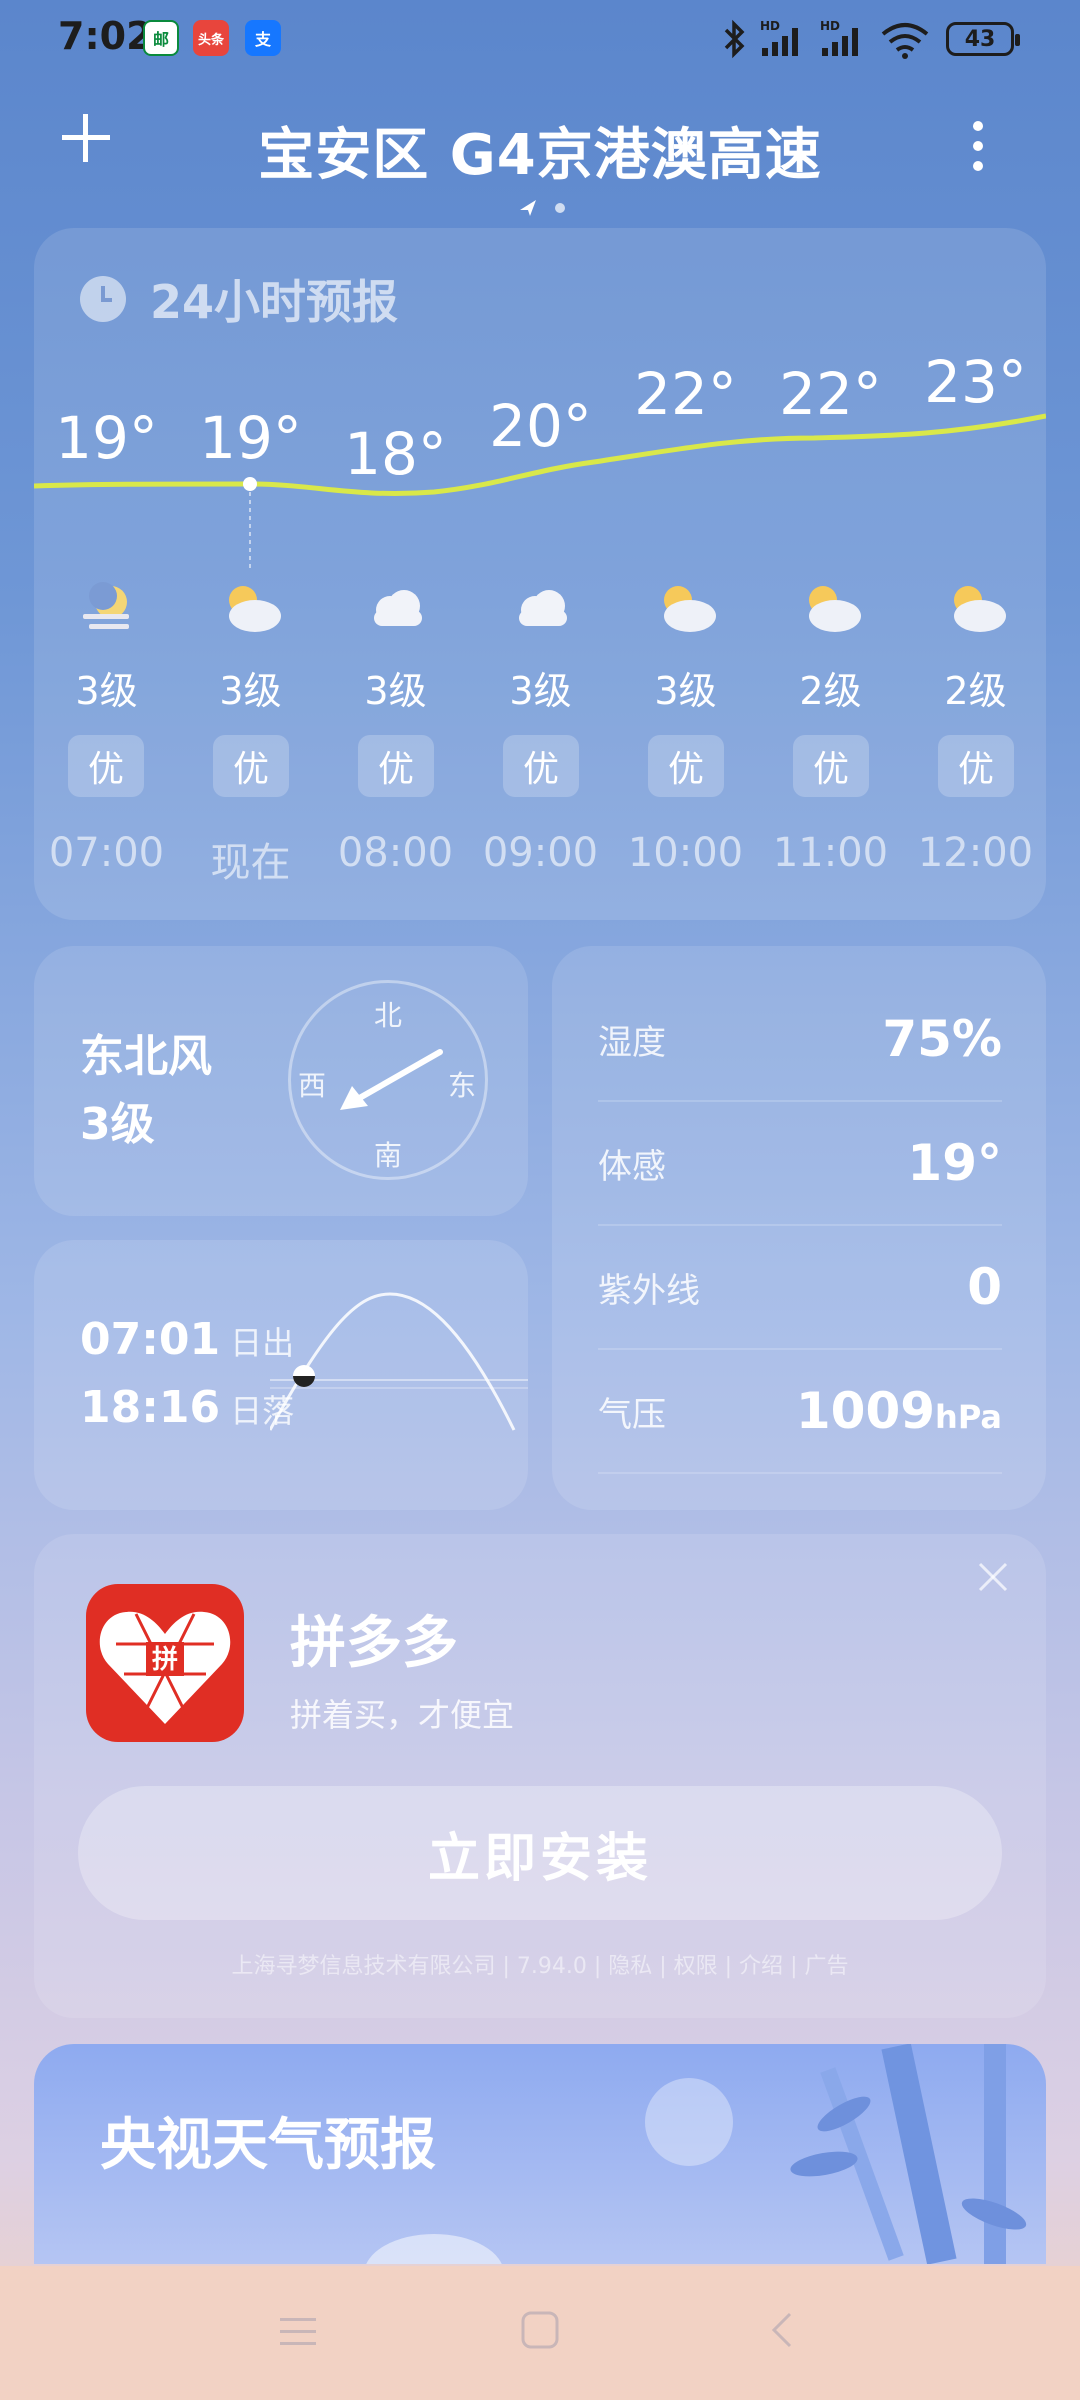 The width and height of the screenshot is (1080, 2400). Describe the element at coordinates (540, 1853) in the screenshot. I see `install-button: 立即安装` at that location.